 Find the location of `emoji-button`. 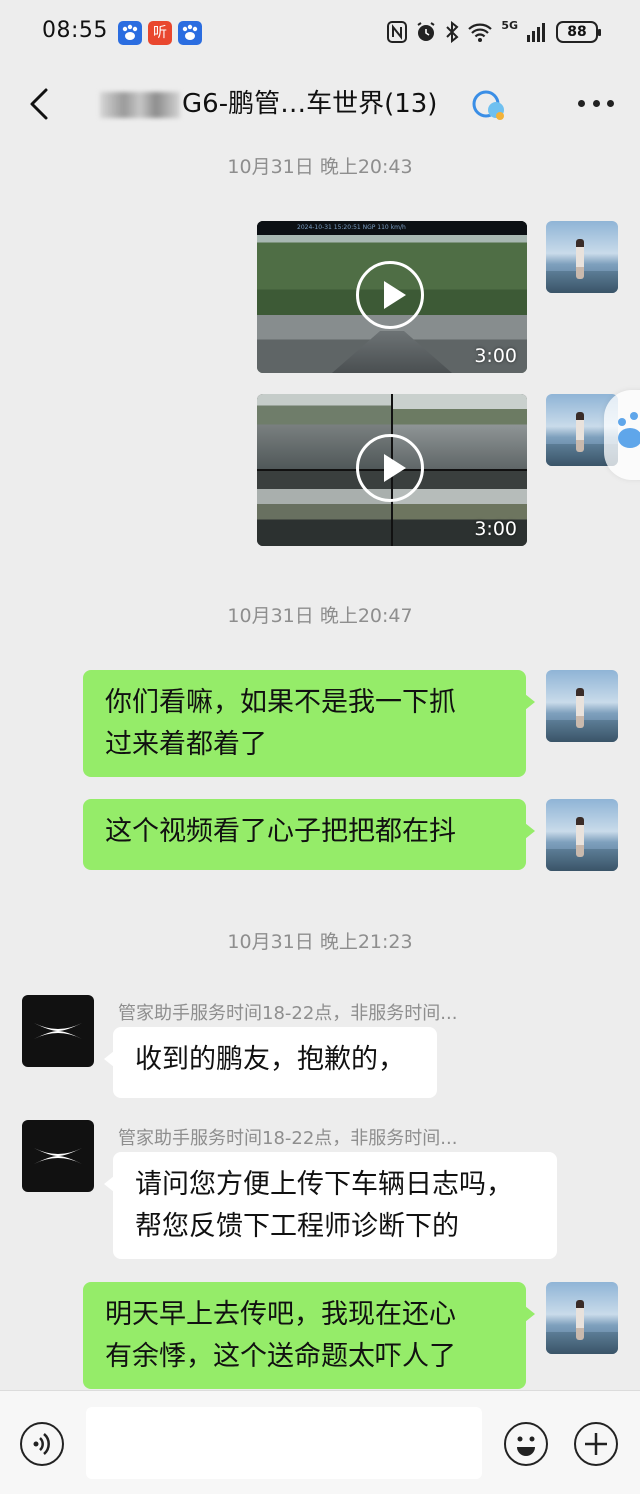

emoji-button is located at coordinates (526, 1444).